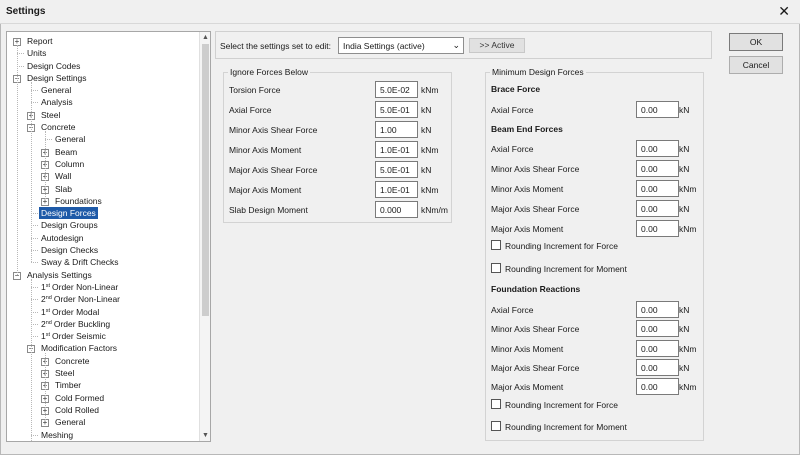 The image size is (800, 455). Describe the element at coordinates (756, 42) in the screenshot. I see `ok-button: OK` at that location.